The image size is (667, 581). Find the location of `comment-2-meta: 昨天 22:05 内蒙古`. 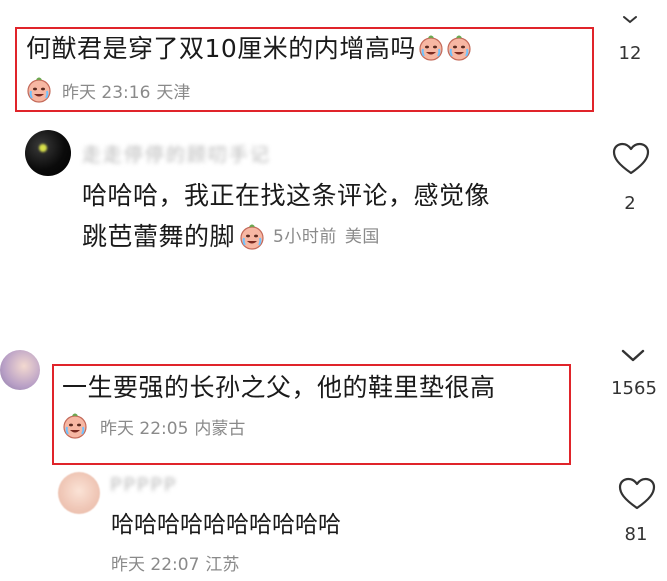

comment-2-meta: 昨天 22:05 内蒙古 is located at coordinates (153, 426).